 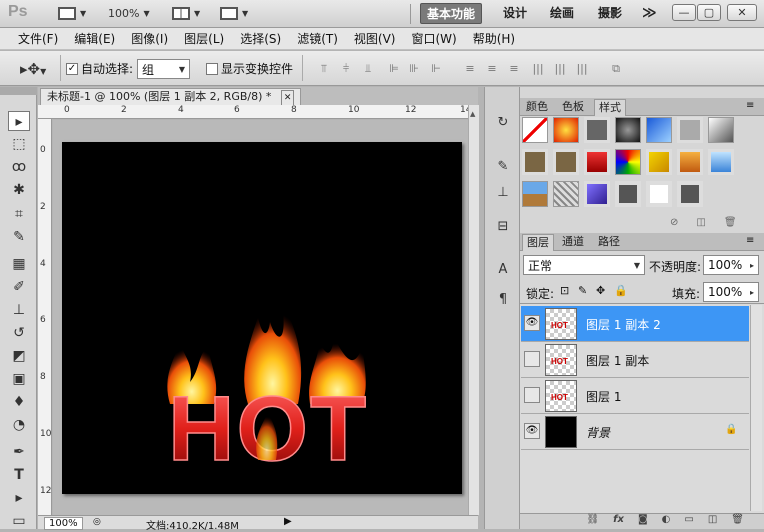 What do you see at coordinates (473, 310) in the screenshot?
I see `vertical-scrollbar: ▲` at bounding box center [473, 310].